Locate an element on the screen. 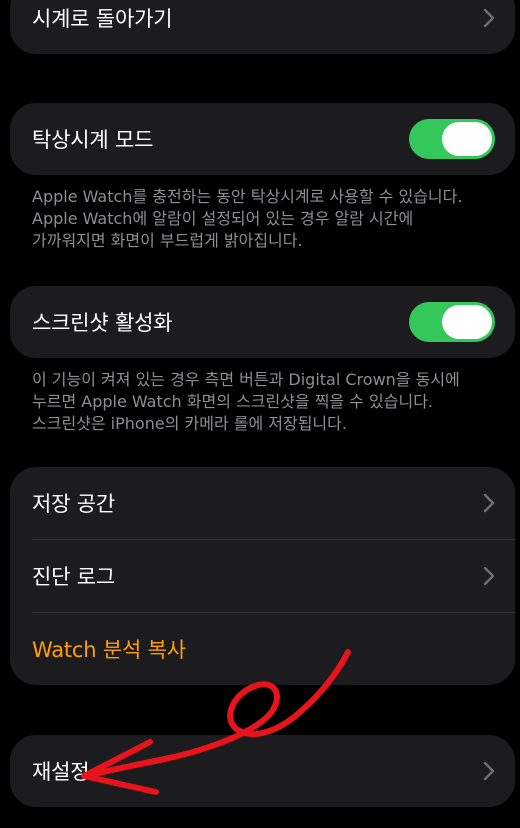 The image size is (520, 828). screenshot-note-line: 스크린샷은 iPhone의 카메라 롤에 저장됩니다. is located at coordinates (189, 423).